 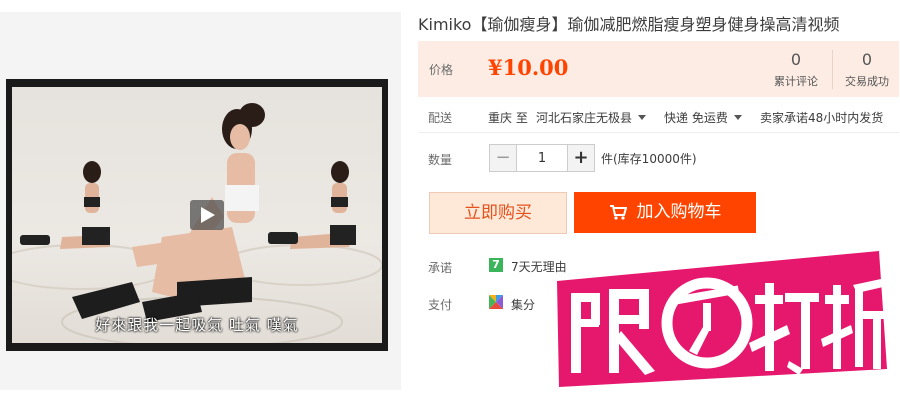 I want to click on shipping-from: 重庆 至, so click(x=508, y=118).